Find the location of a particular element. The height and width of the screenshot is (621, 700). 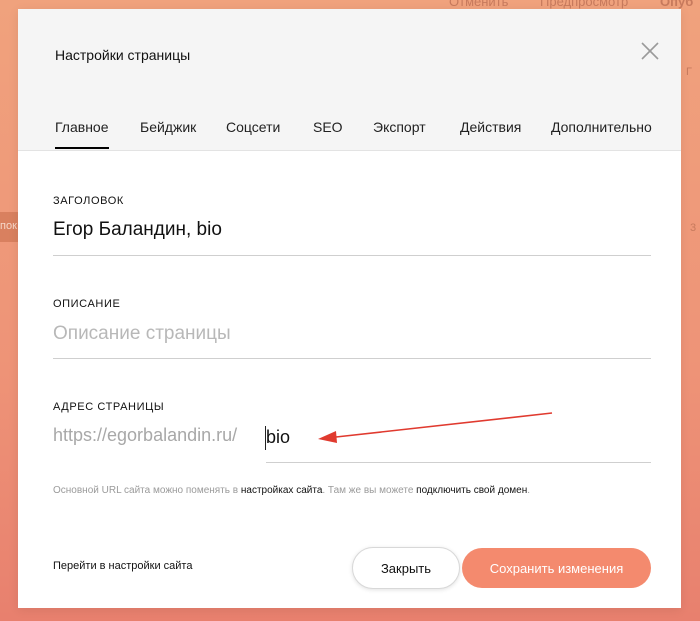

tab-badge: Бейджик is located at coordinates (168, 127).